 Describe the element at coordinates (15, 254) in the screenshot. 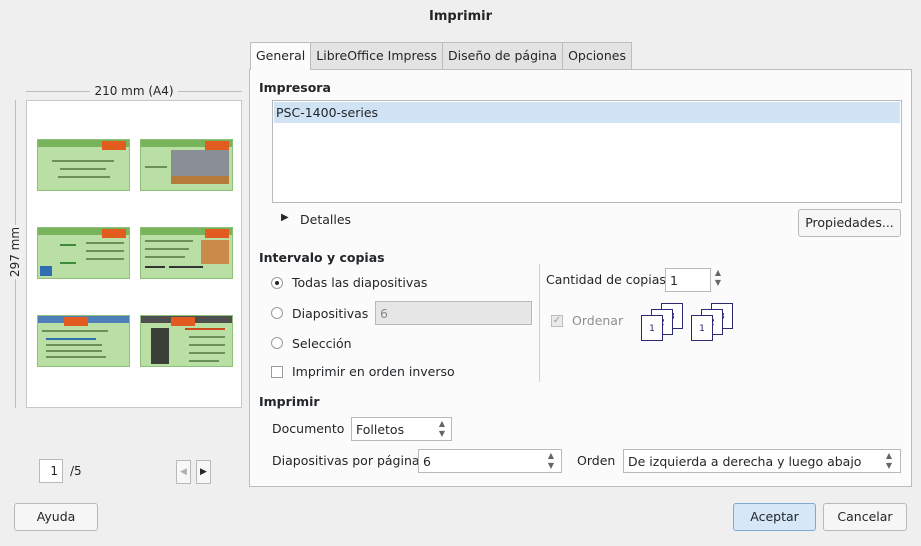

I see `page-height-label: 297 mm` at that location.